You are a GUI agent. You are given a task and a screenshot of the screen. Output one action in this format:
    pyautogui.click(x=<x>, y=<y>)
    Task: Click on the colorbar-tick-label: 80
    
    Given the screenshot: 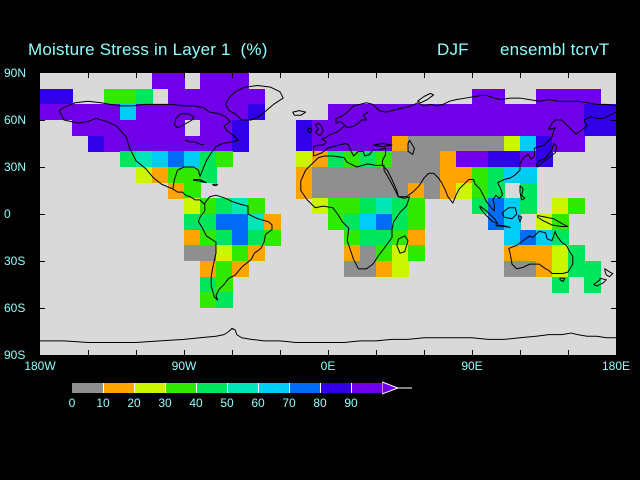 What is the action you would take?
    pyautogui.click(x=320, y=403)
    